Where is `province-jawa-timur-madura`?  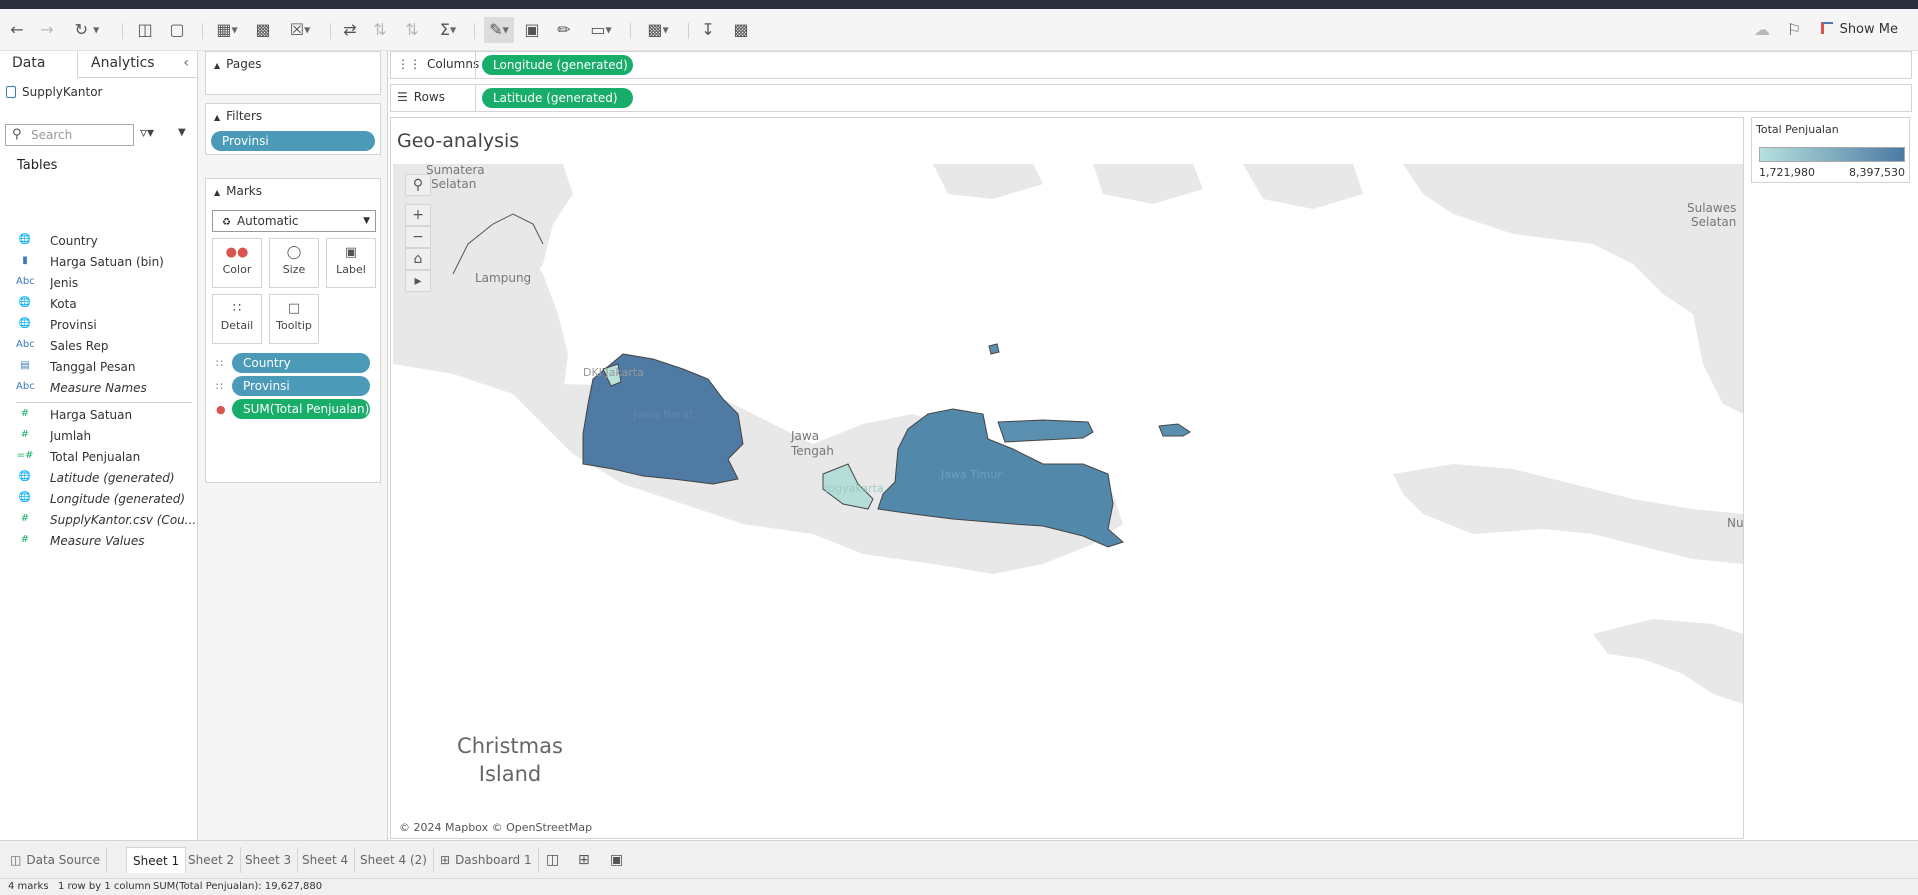
province-jawa-timur-madura is located at coordinates (1045, 431).